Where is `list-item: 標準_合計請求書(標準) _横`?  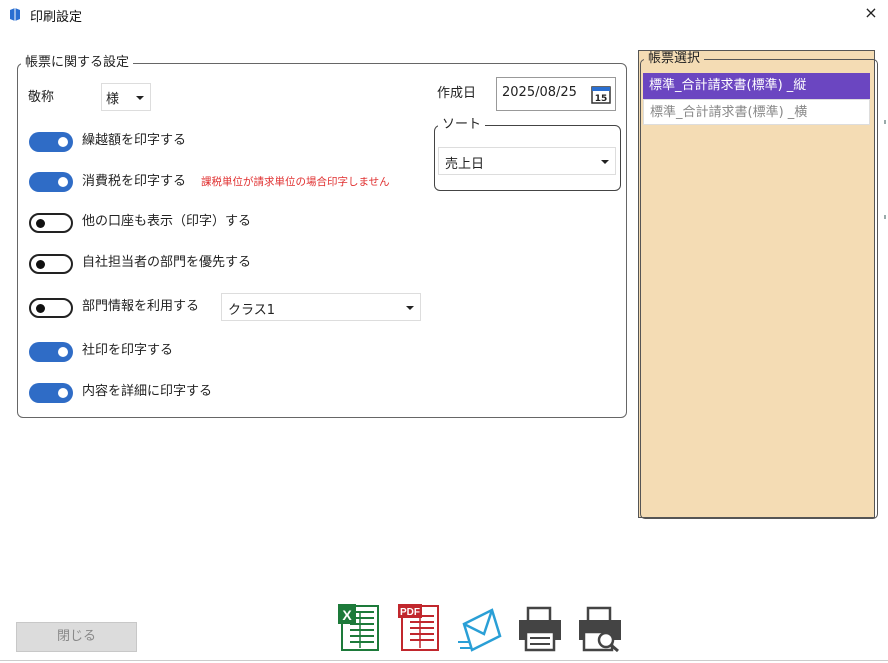
list-item: 標準_合計請求書(標準) _横 is located at coordinates (756, 112).